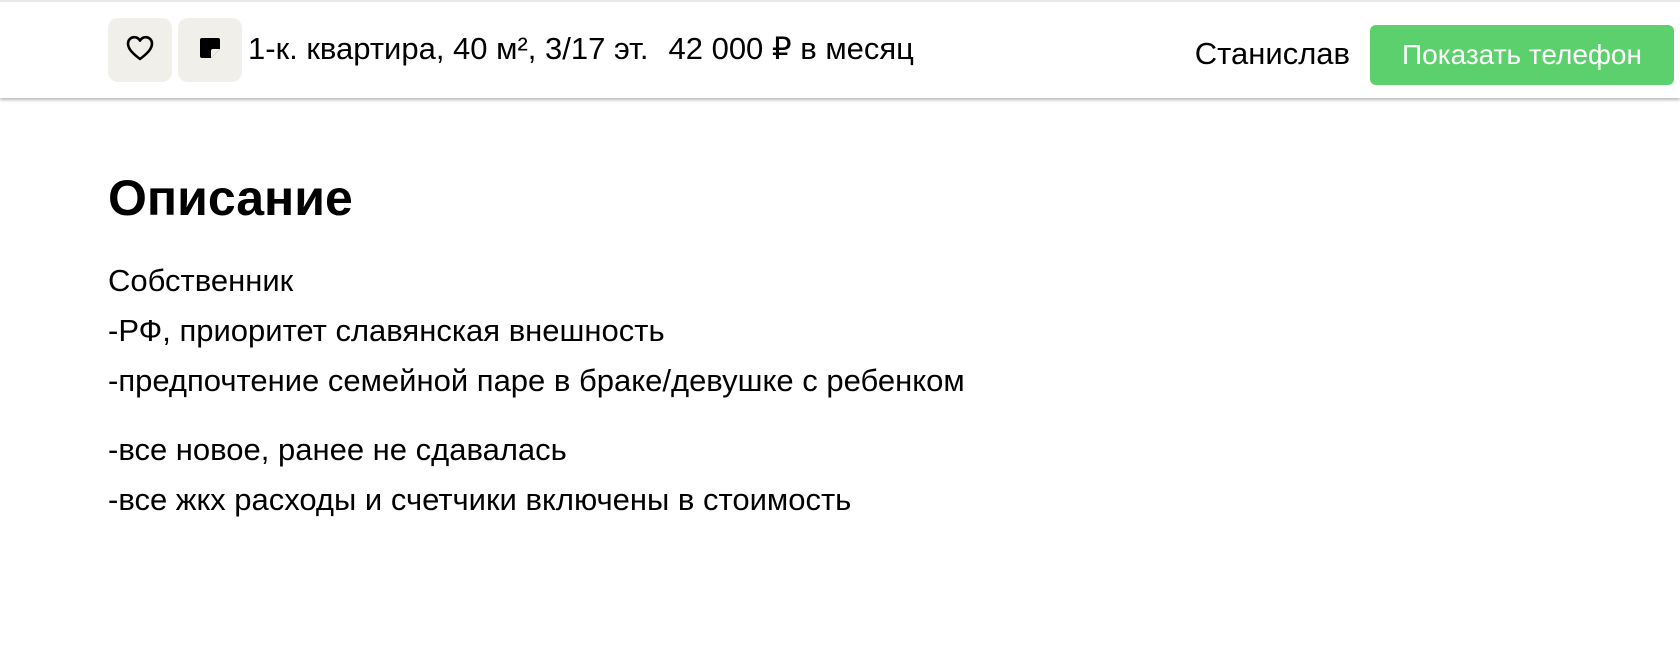  I want to click on note-button, so click(210, 50).